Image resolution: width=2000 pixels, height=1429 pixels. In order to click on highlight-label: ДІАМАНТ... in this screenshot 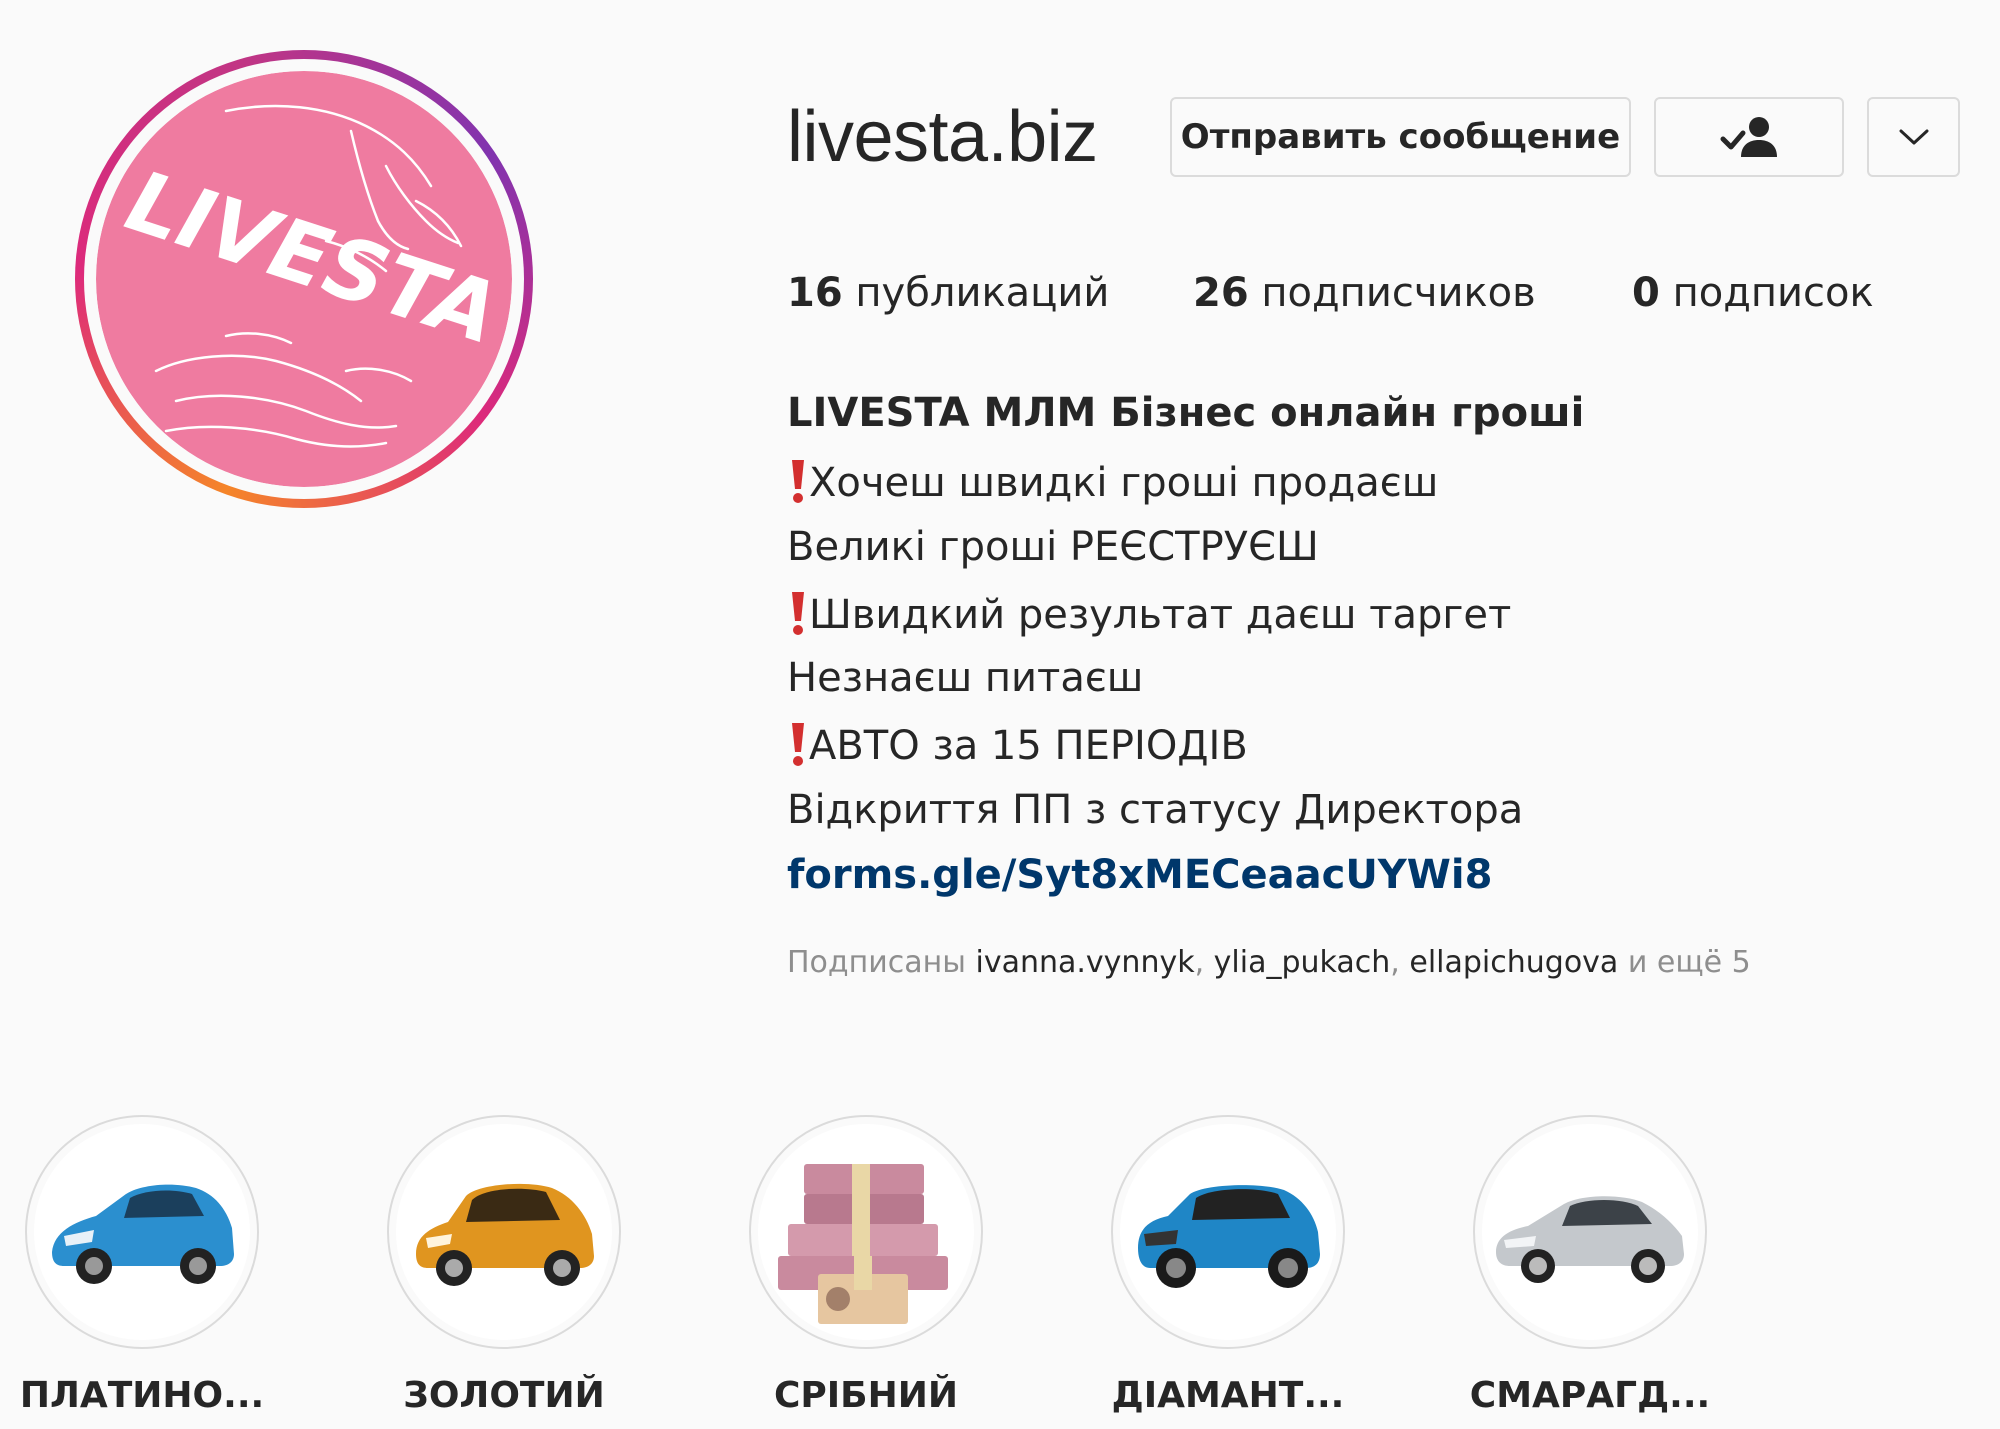, I will do `click(1228, 1395)`.